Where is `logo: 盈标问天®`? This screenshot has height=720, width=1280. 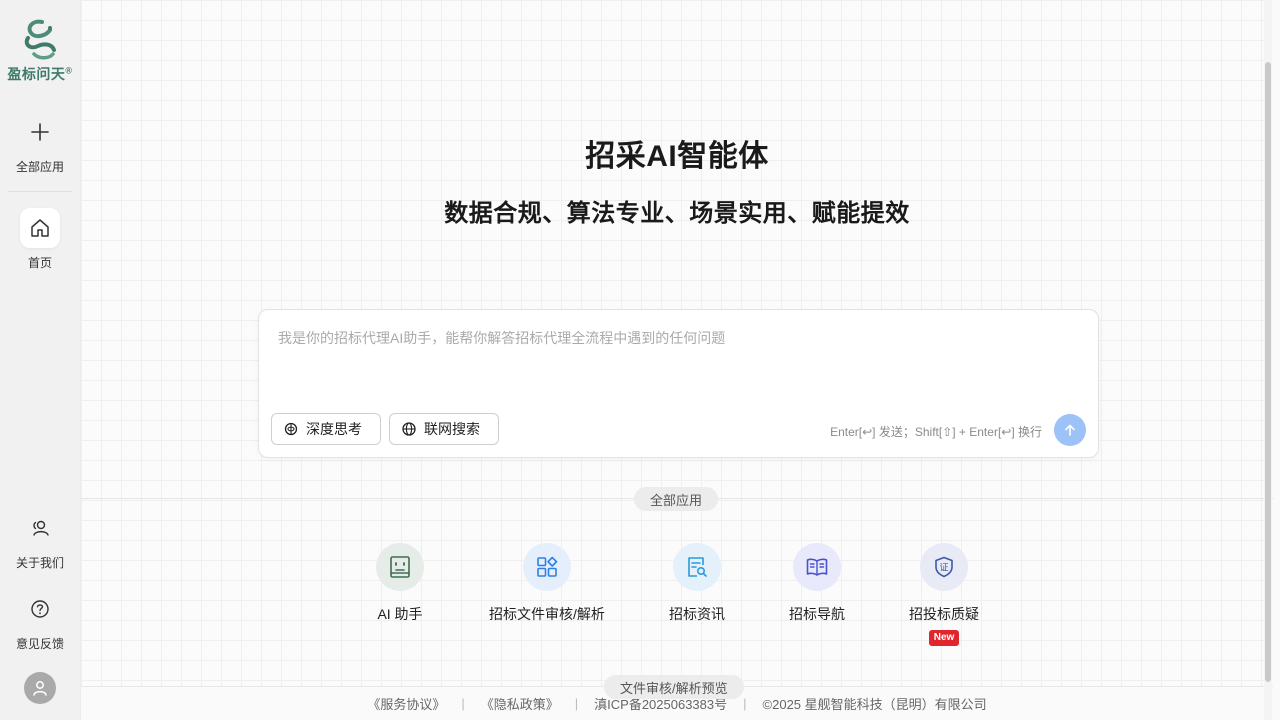
logo: 盈标问天® is located at coordinates (39, 51).